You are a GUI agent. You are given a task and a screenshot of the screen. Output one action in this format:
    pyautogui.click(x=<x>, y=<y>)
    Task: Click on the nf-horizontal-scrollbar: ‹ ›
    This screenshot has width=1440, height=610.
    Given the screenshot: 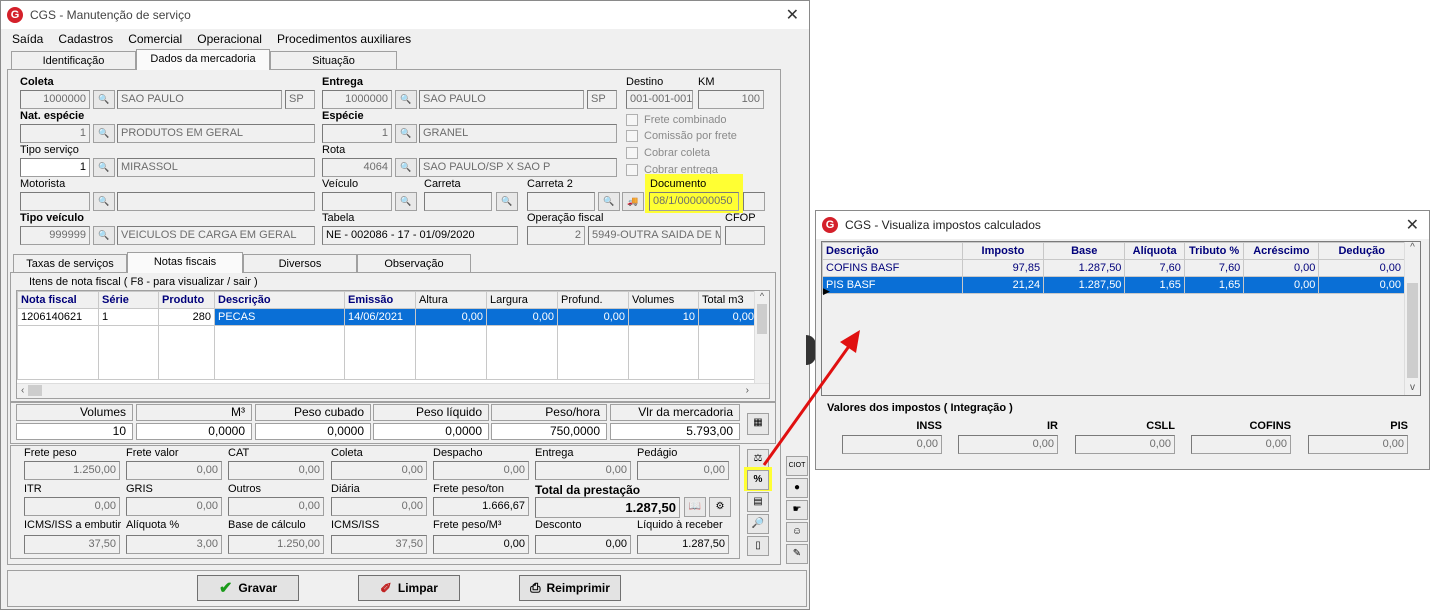 What is the action you would take?
    pyautogui.click(x=393, y=390)
    